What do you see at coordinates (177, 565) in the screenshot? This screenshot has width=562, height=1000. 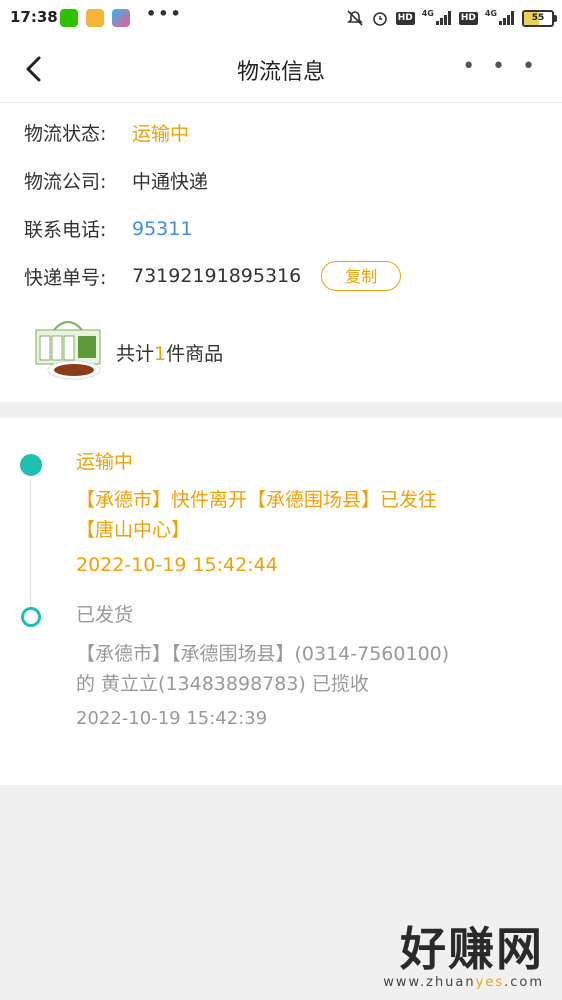 I see `event-time: 2022-10-19 15:42:44` at bounding box center [177, 565].